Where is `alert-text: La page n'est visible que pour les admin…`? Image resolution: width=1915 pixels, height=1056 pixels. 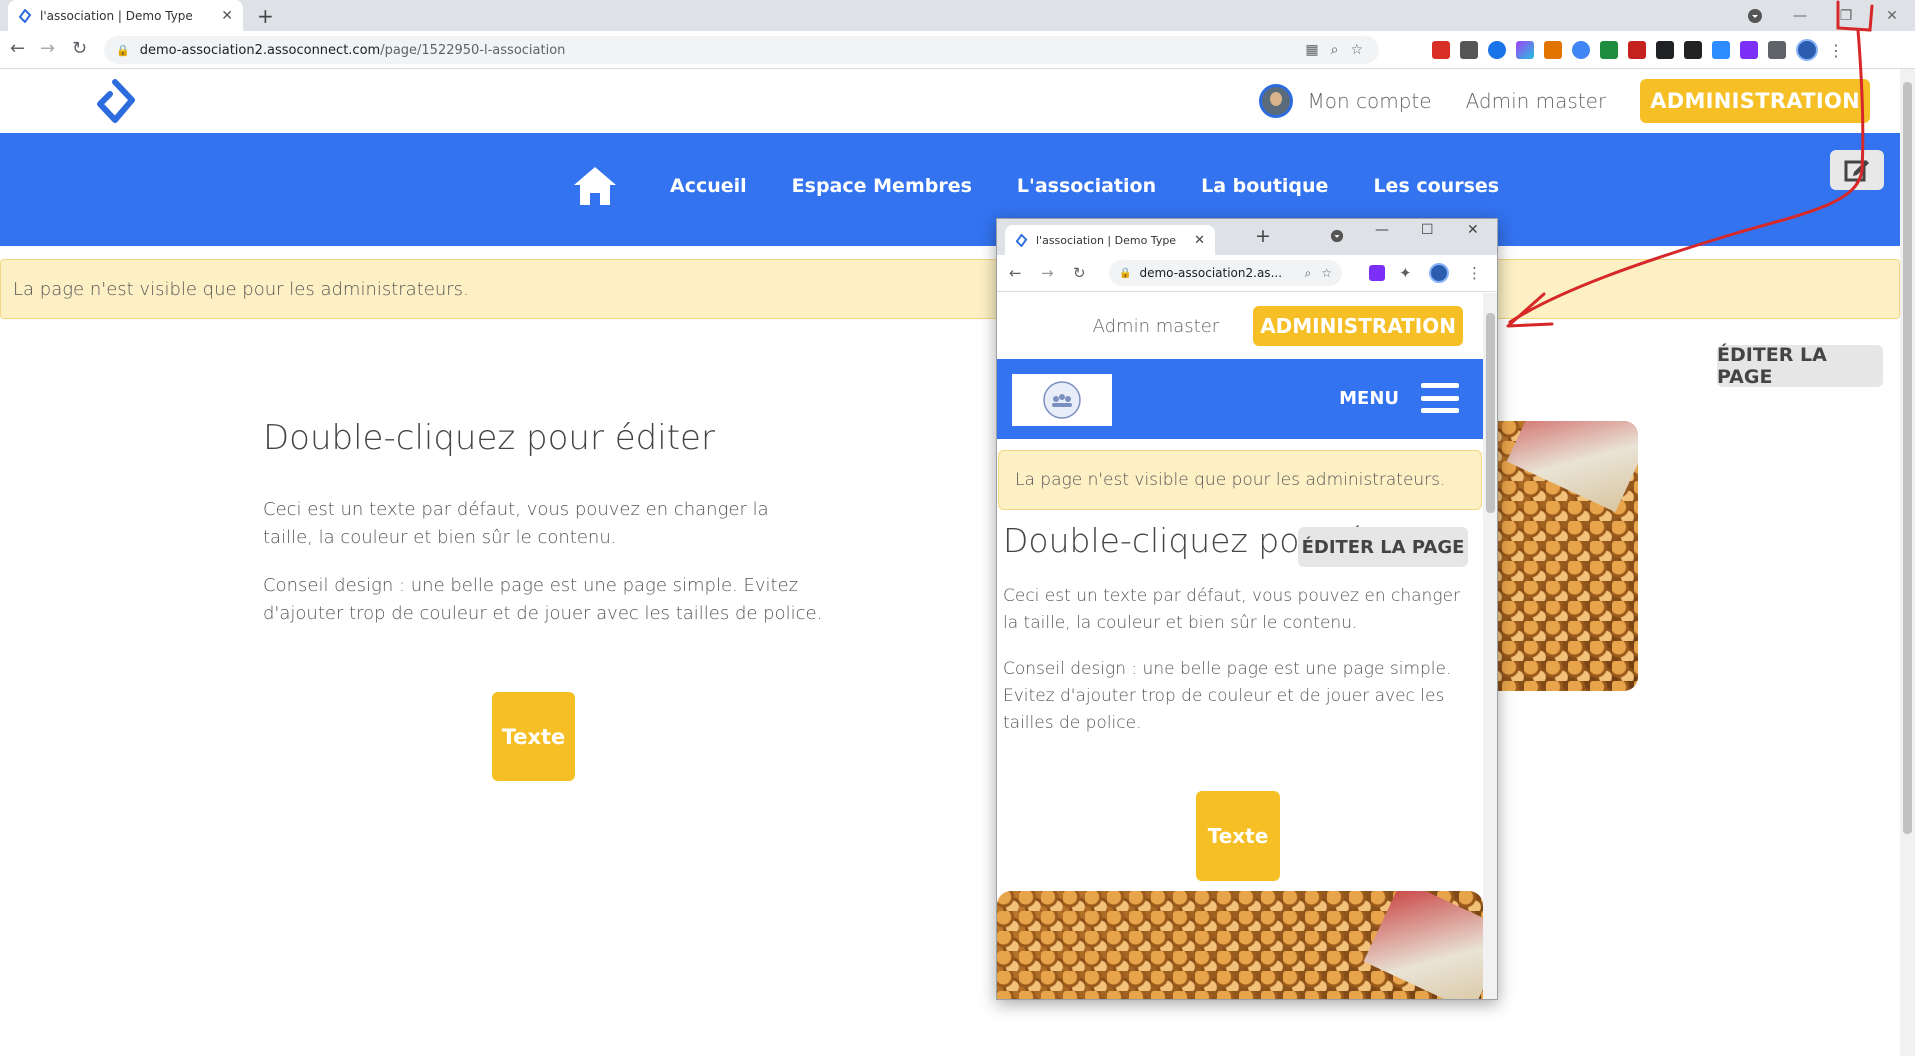 alert-text: La page n'est visible que pour les admin… is located at coordinates (241, 289).